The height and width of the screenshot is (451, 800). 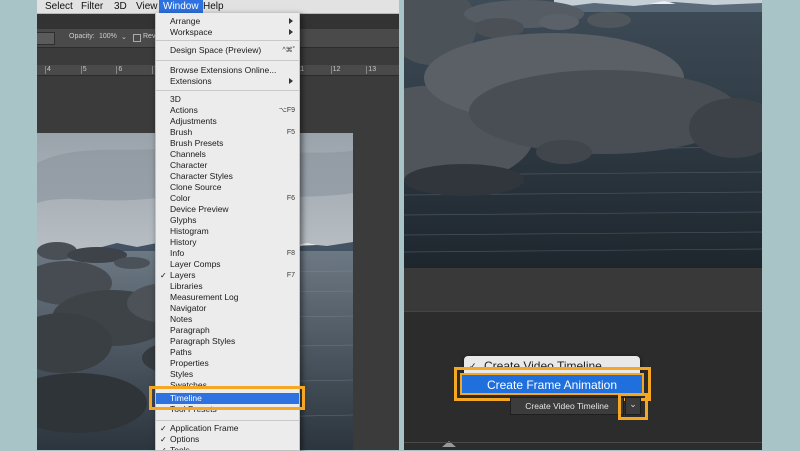 I want to click on menu-item-label: Histogram, so click(x=189, y=231).